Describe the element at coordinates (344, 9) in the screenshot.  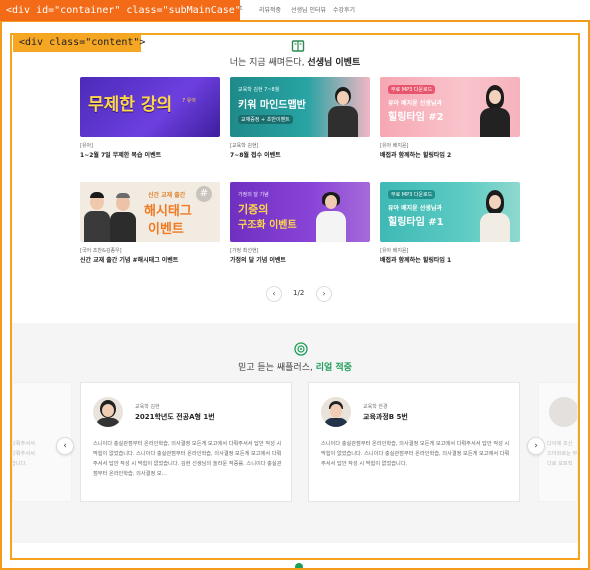
I see `nav-item-course-reviews: 수강후기` at that location.